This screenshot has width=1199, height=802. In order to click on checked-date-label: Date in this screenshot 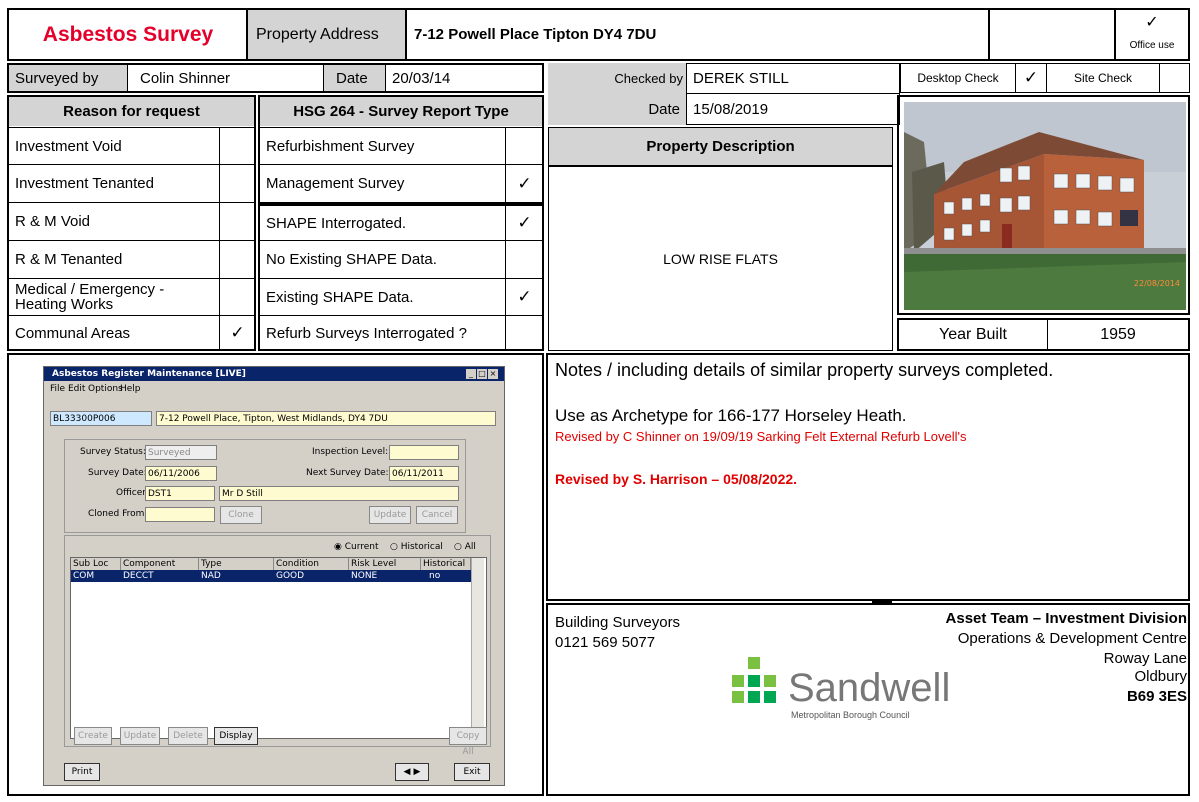, I will do `click(664, 109)`.